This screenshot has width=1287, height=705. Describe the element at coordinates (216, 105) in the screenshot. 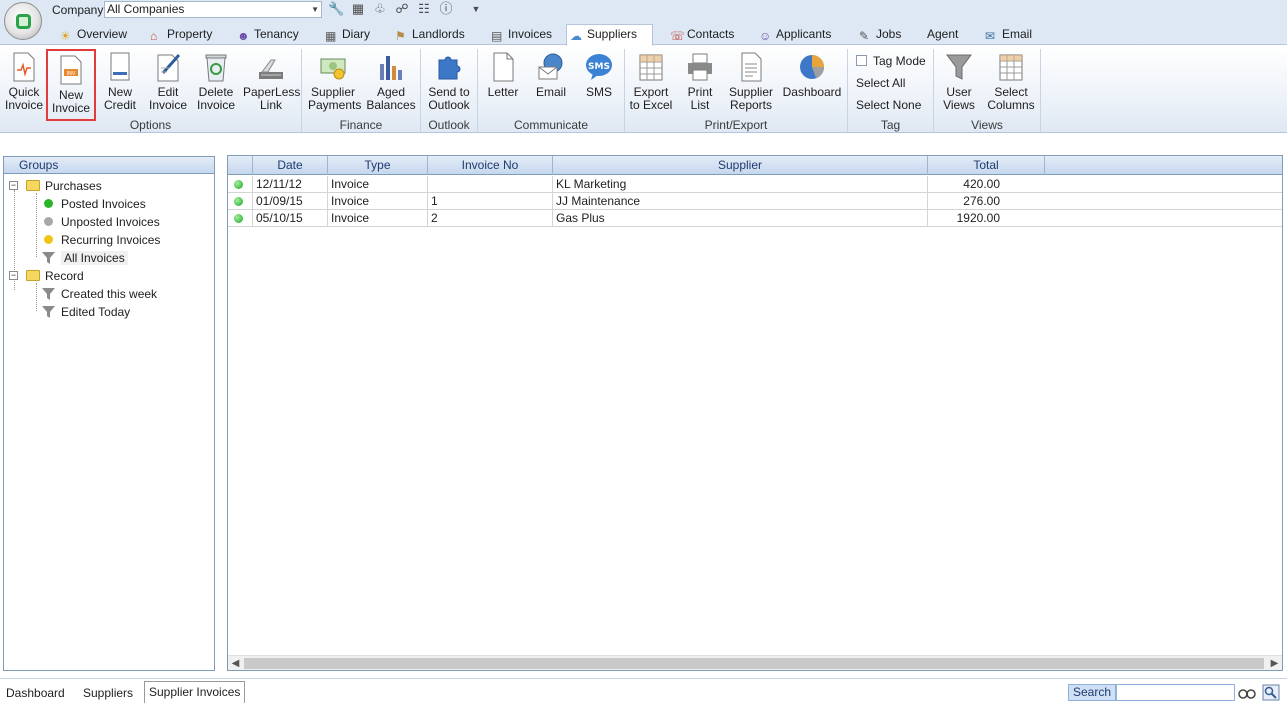

I see `delete-invoice-label-2: Invoice` at that location.